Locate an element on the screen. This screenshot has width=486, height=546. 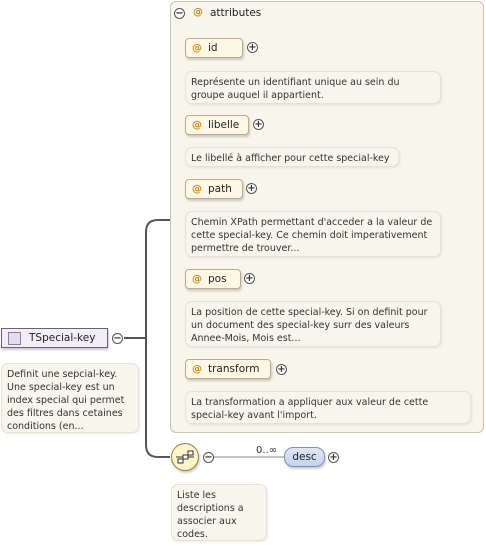
attributes-collapse-icon: − is located at coordinates (179, 13).